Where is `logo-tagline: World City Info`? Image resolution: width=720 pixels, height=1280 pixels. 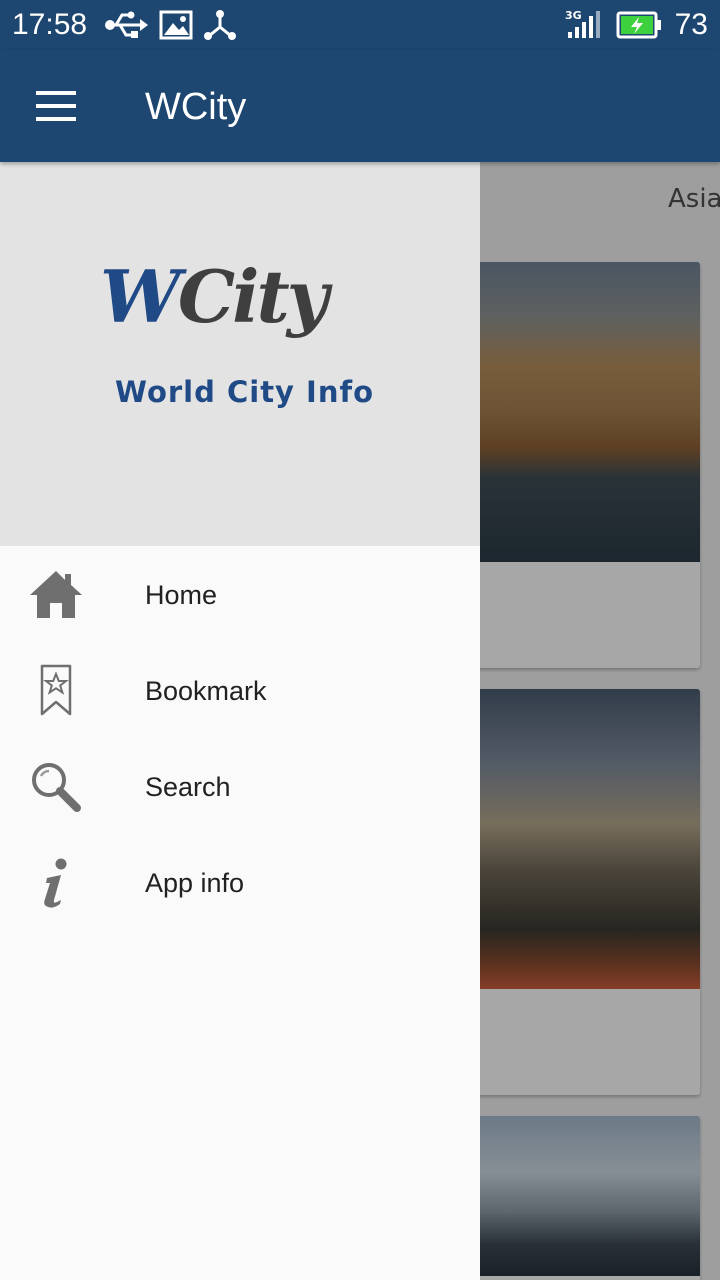
logo-tagline: World City Info is located at coordinates (245, 392).